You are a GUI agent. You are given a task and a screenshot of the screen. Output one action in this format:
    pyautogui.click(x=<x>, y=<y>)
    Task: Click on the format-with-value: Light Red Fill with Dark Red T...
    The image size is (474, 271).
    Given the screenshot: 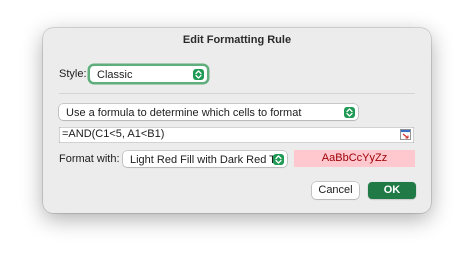 What is the action you would take?
    pyautogui.click(x=207, y=160)
    